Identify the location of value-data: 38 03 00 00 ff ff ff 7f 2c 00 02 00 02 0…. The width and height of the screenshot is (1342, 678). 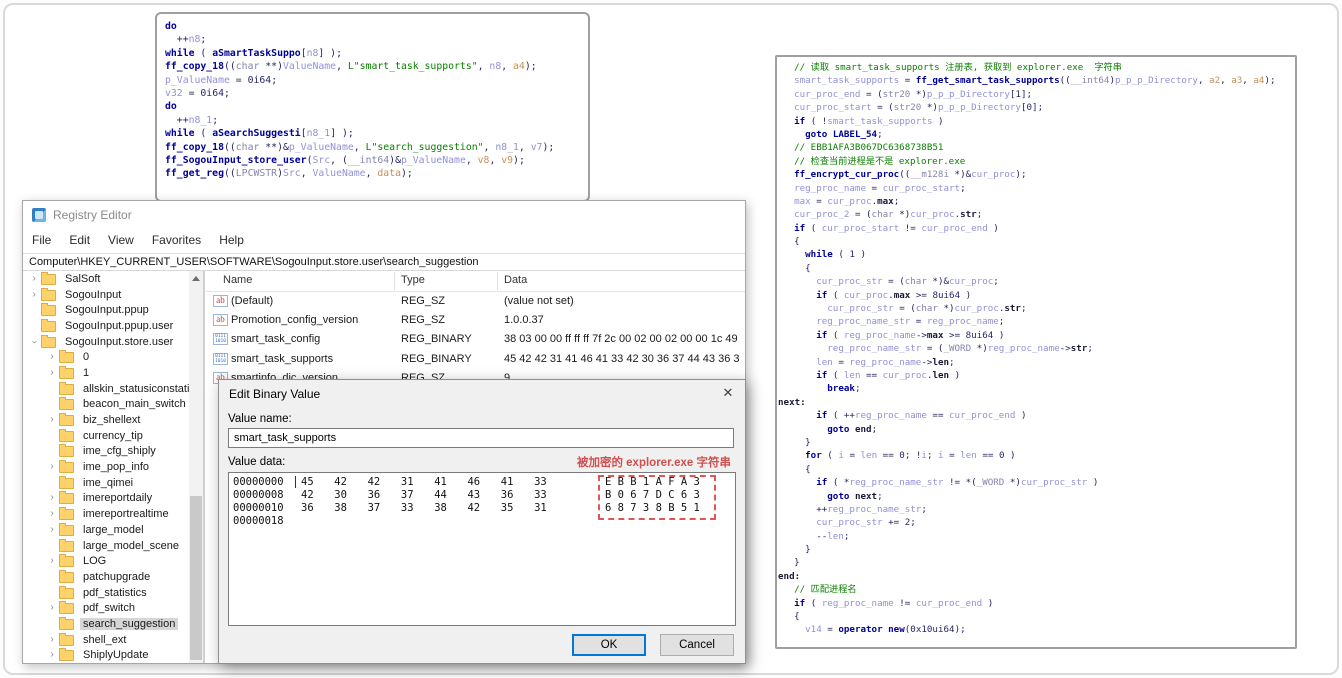
(622, 339).